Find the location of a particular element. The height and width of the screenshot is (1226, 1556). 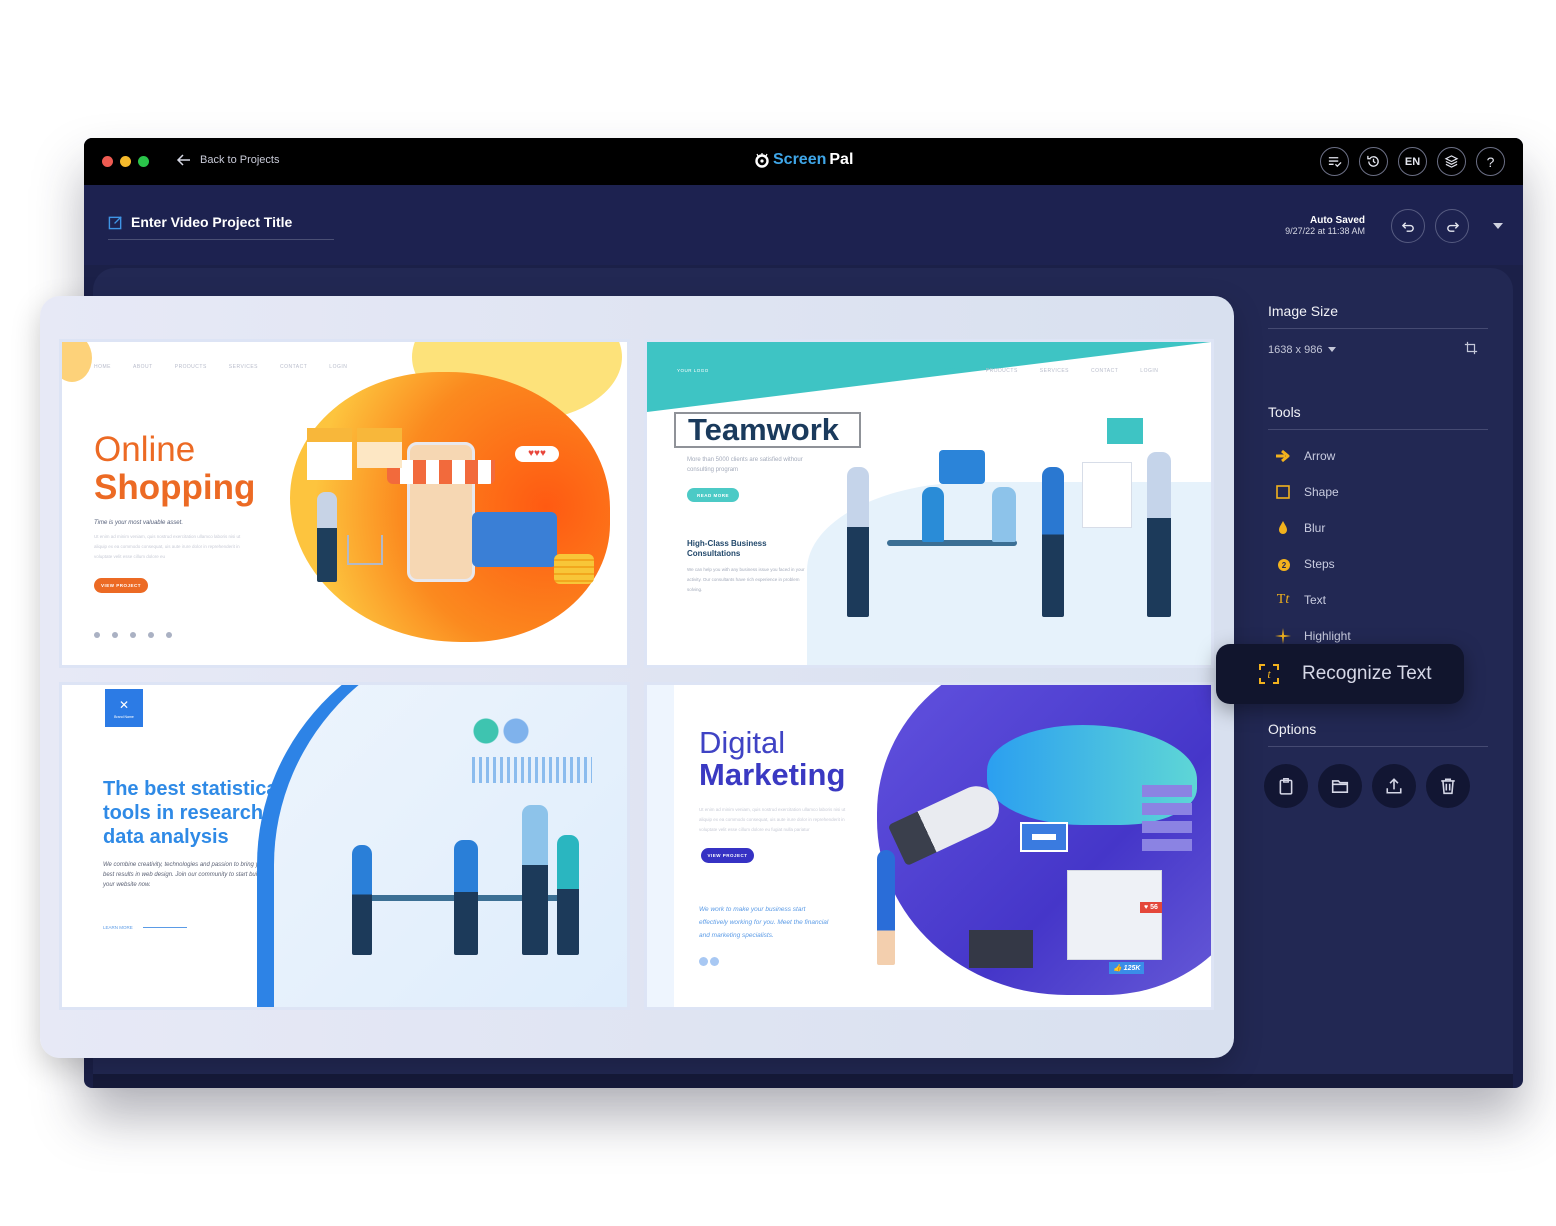

chevron-down-icon is located at coordinates (1332, 349).